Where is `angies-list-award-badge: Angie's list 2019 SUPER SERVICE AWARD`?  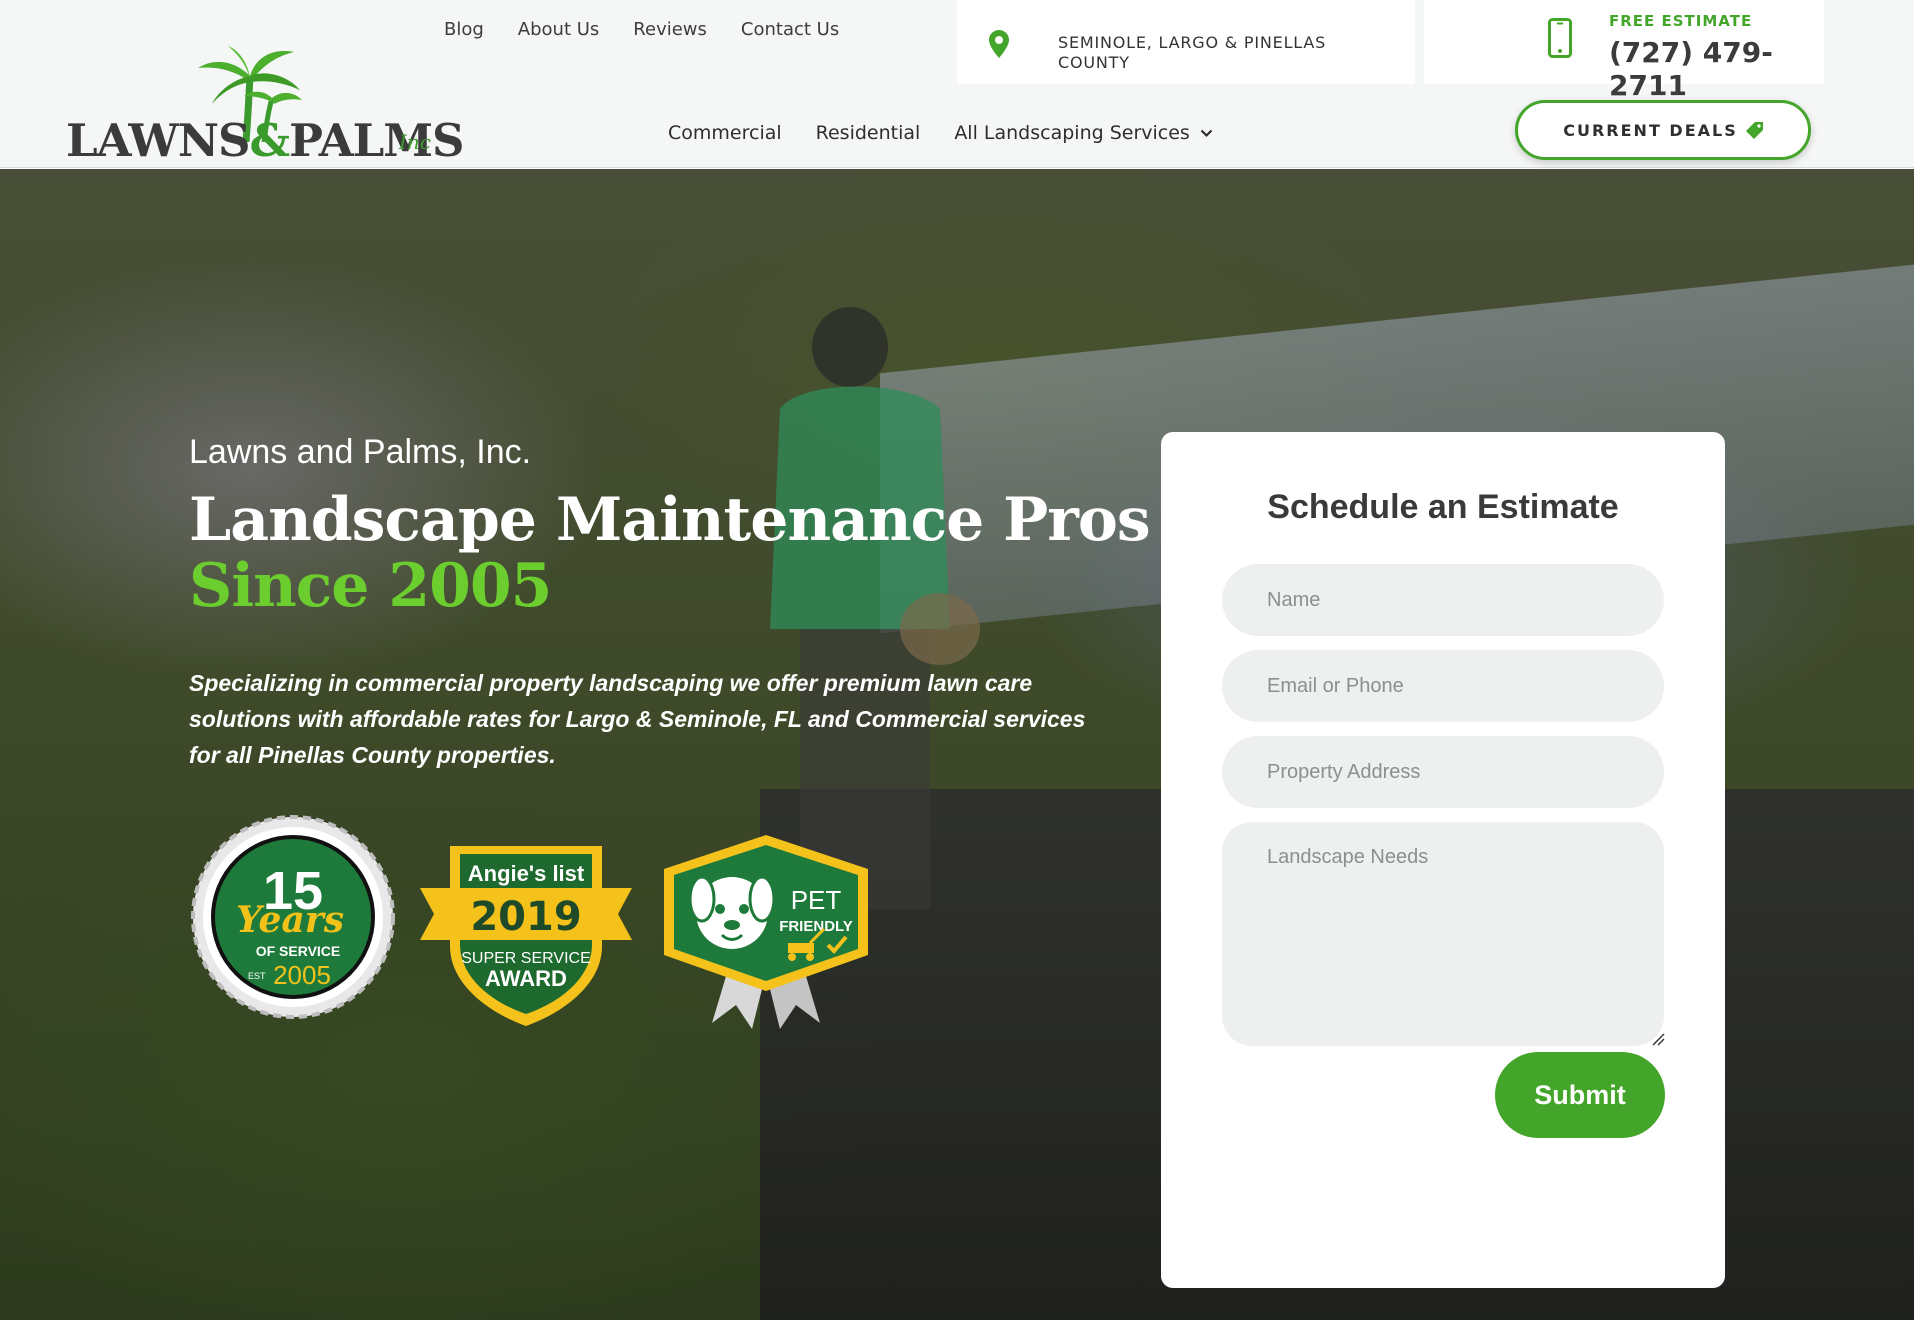 angies-list-award-badge: Angie's list 2019 SUPER SERVICE AWARD is located at coordinates (526, 936).